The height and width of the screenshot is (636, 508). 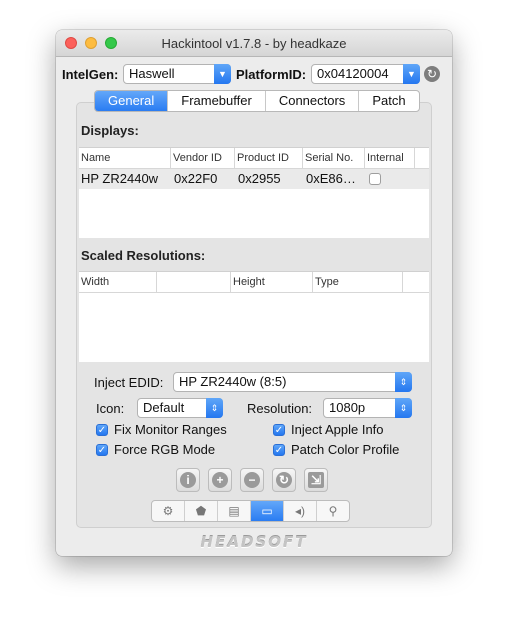 What do you see at coordinates (367, 408) in the screenshot?
I see `resolution-select: 1080p ⇕` at bounding box center [367, 408].